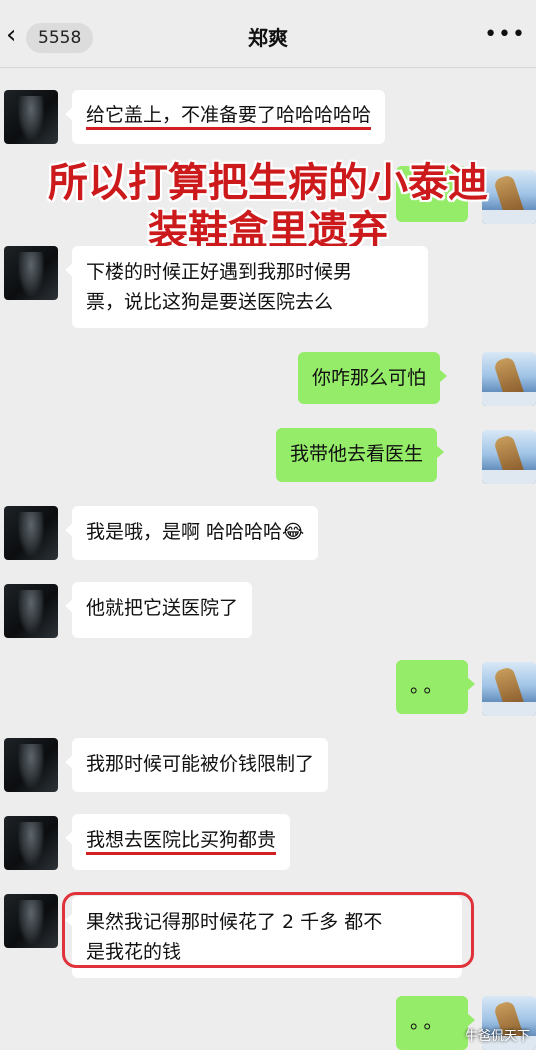 This screenshot has height=1050, width=536. I want to click on message-bubble-outgoing: 你咋那么可怕, so click(373, 378).